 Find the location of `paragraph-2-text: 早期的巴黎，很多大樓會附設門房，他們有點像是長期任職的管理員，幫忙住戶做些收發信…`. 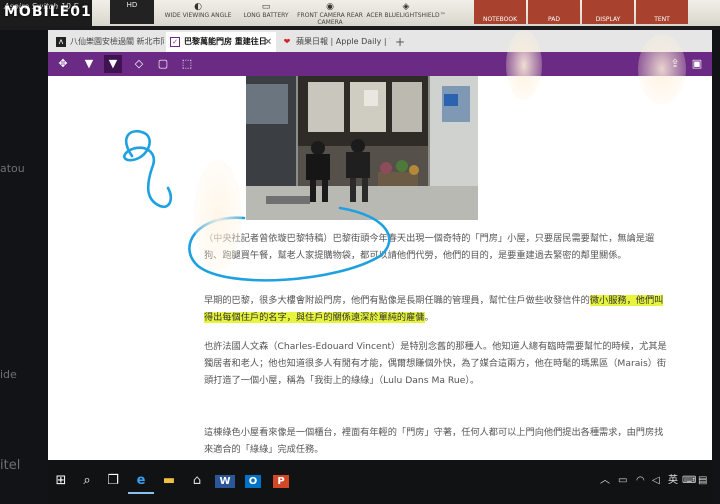

paragraph-2-text: 早期的巴黎，很多大樓會附設門房，他們有點像是長期任職的管理員，幫忙住戶做些收發信… is located at coordinates (397, 300).